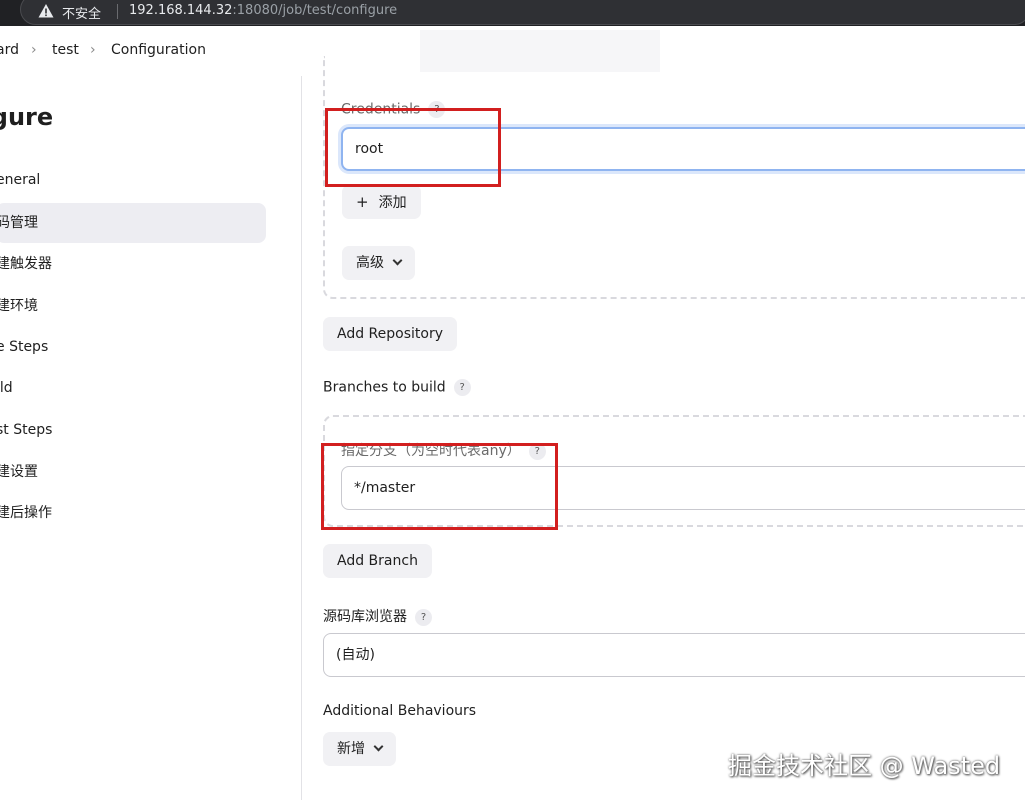  Describe the element at coordinates (133, 388) in the screenshot. I see `sidebar-item-build: ild` at that location.